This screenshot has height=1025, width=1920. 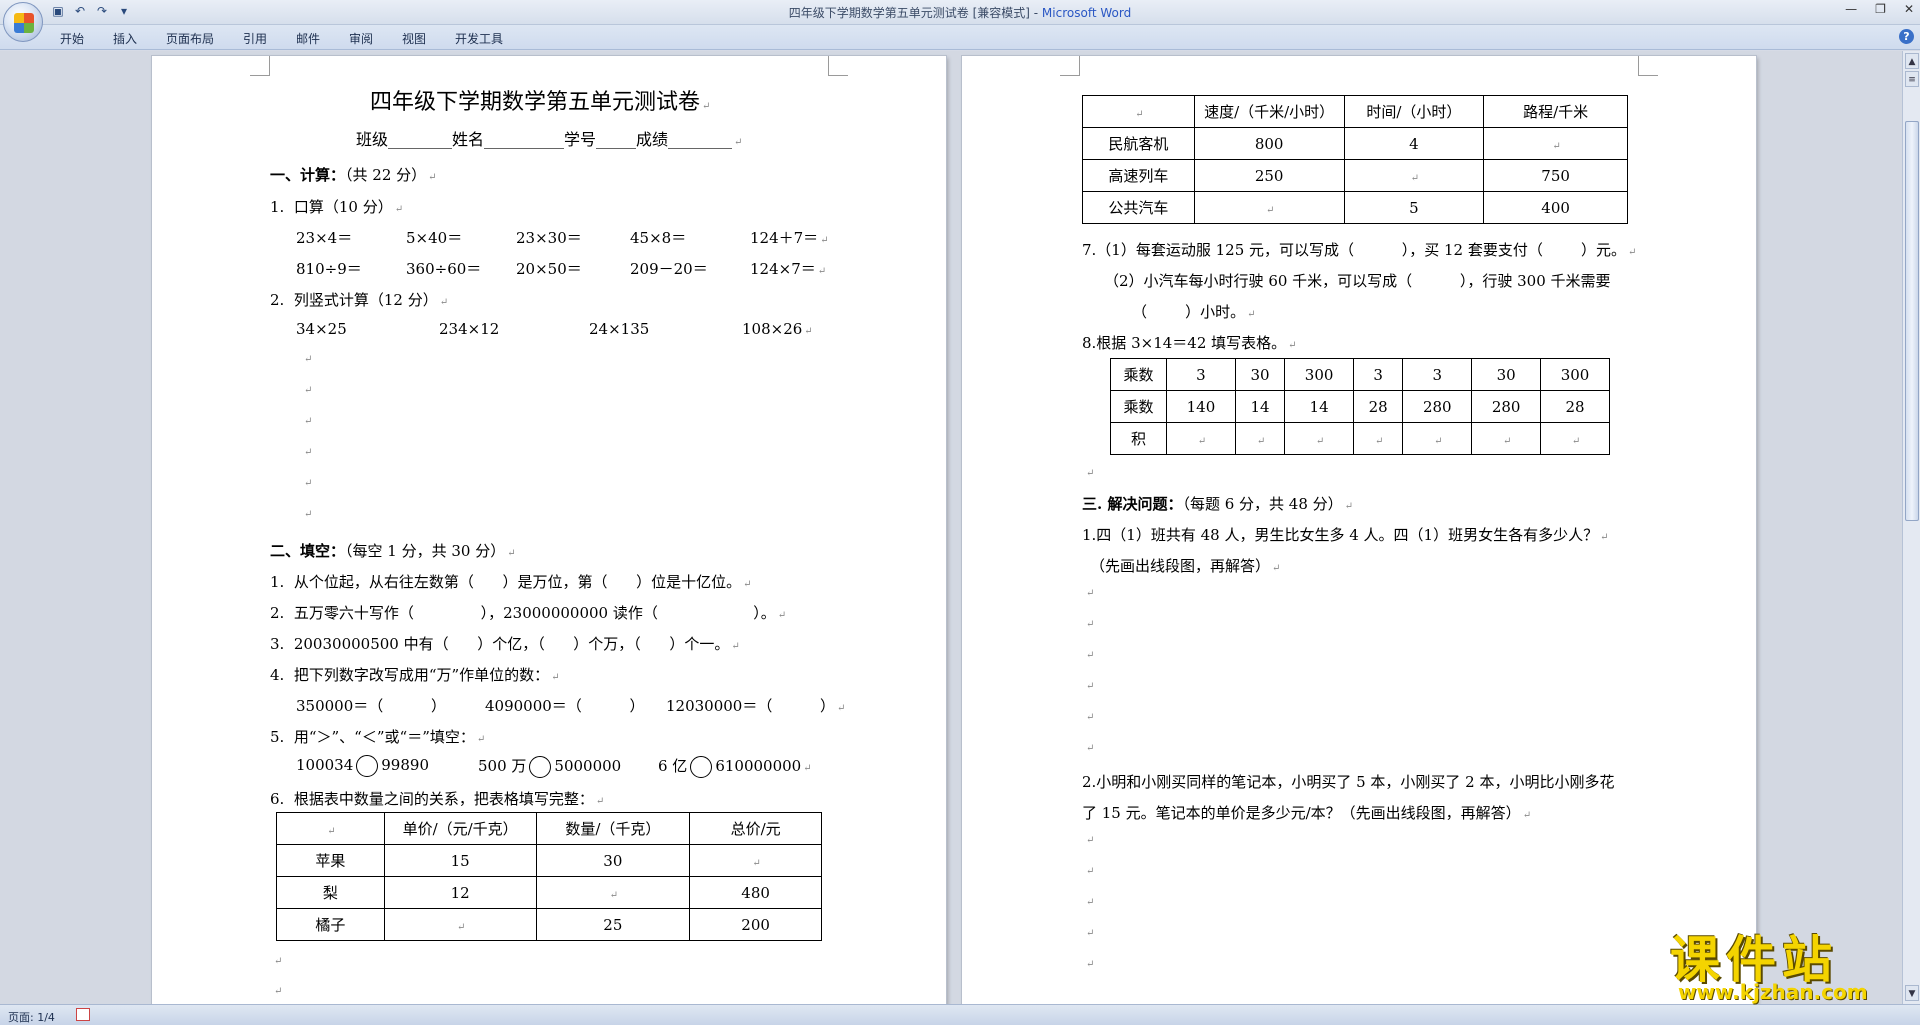 What do you see at coordinates (669, 269) in the screenshot?
I see `calc-item: 209－20＝` at bounding box center [669, 269].